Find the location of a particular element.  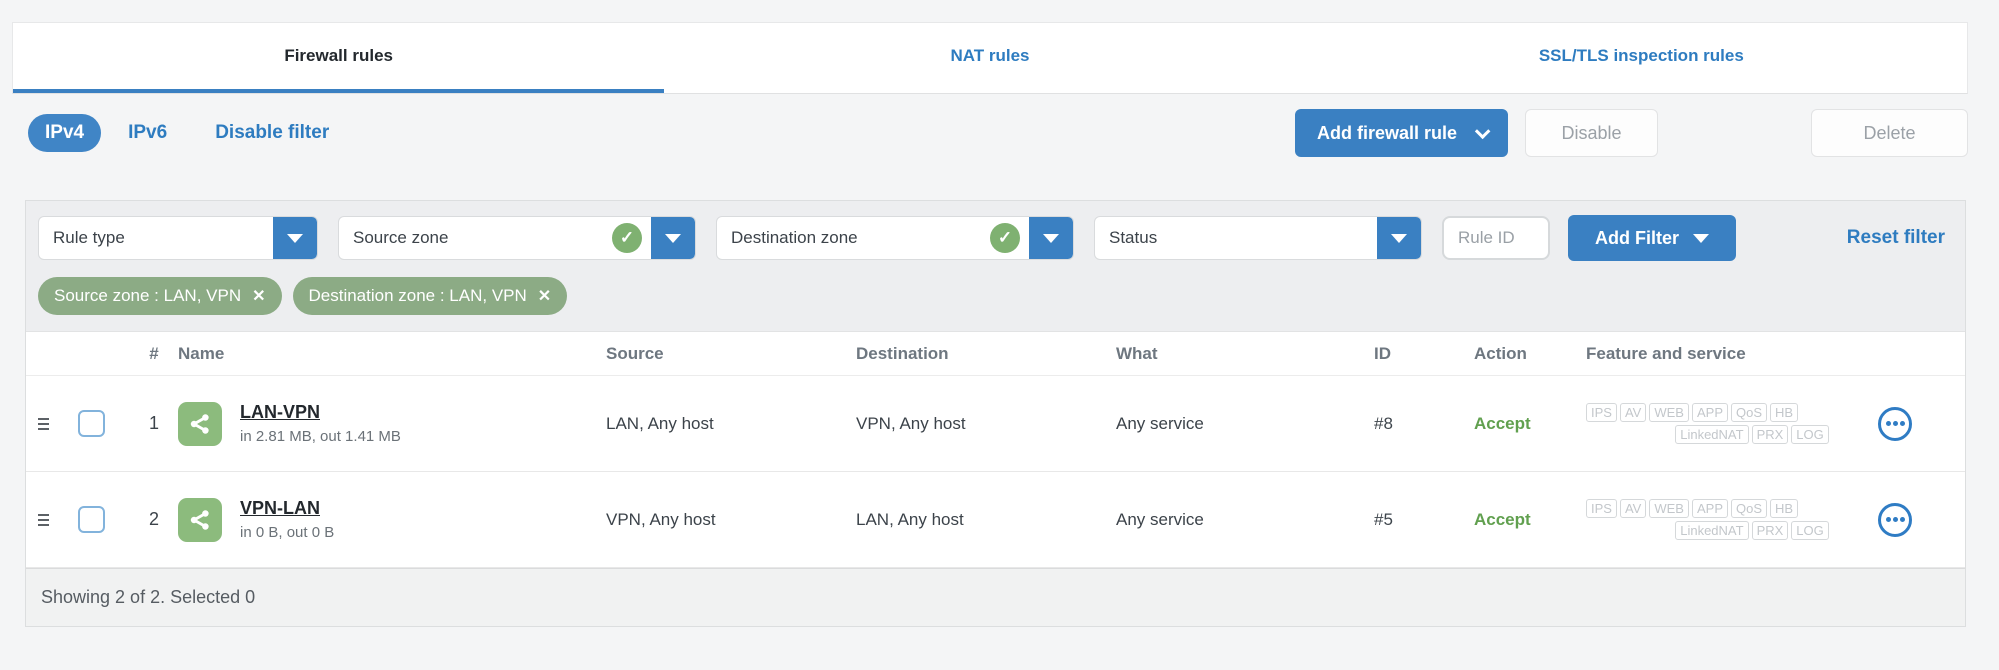

rule-id-cell: #5 is located at coordinates (1383, 519).